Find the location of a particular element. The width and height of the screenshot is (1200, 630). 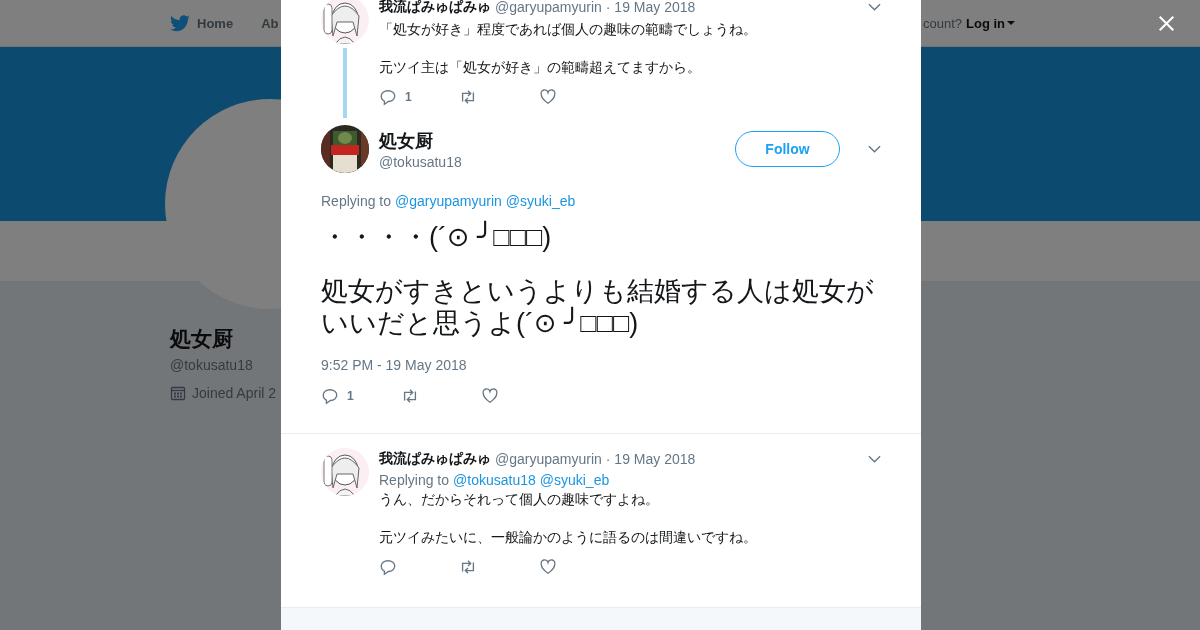

user-handle: @tokusatu18 is located at coordinates (552, 161).